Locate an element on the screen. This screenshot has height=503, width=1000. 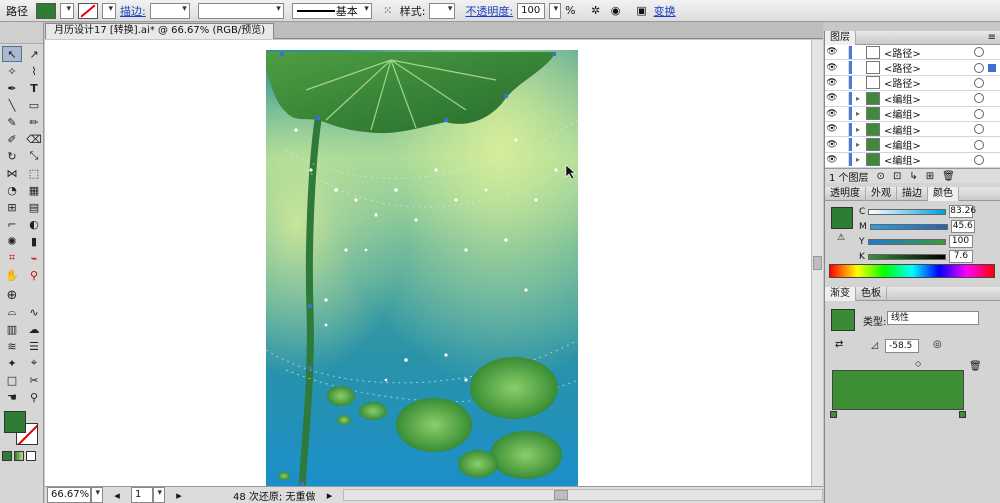
color-mode-icon is located at coordinates (7, 456).